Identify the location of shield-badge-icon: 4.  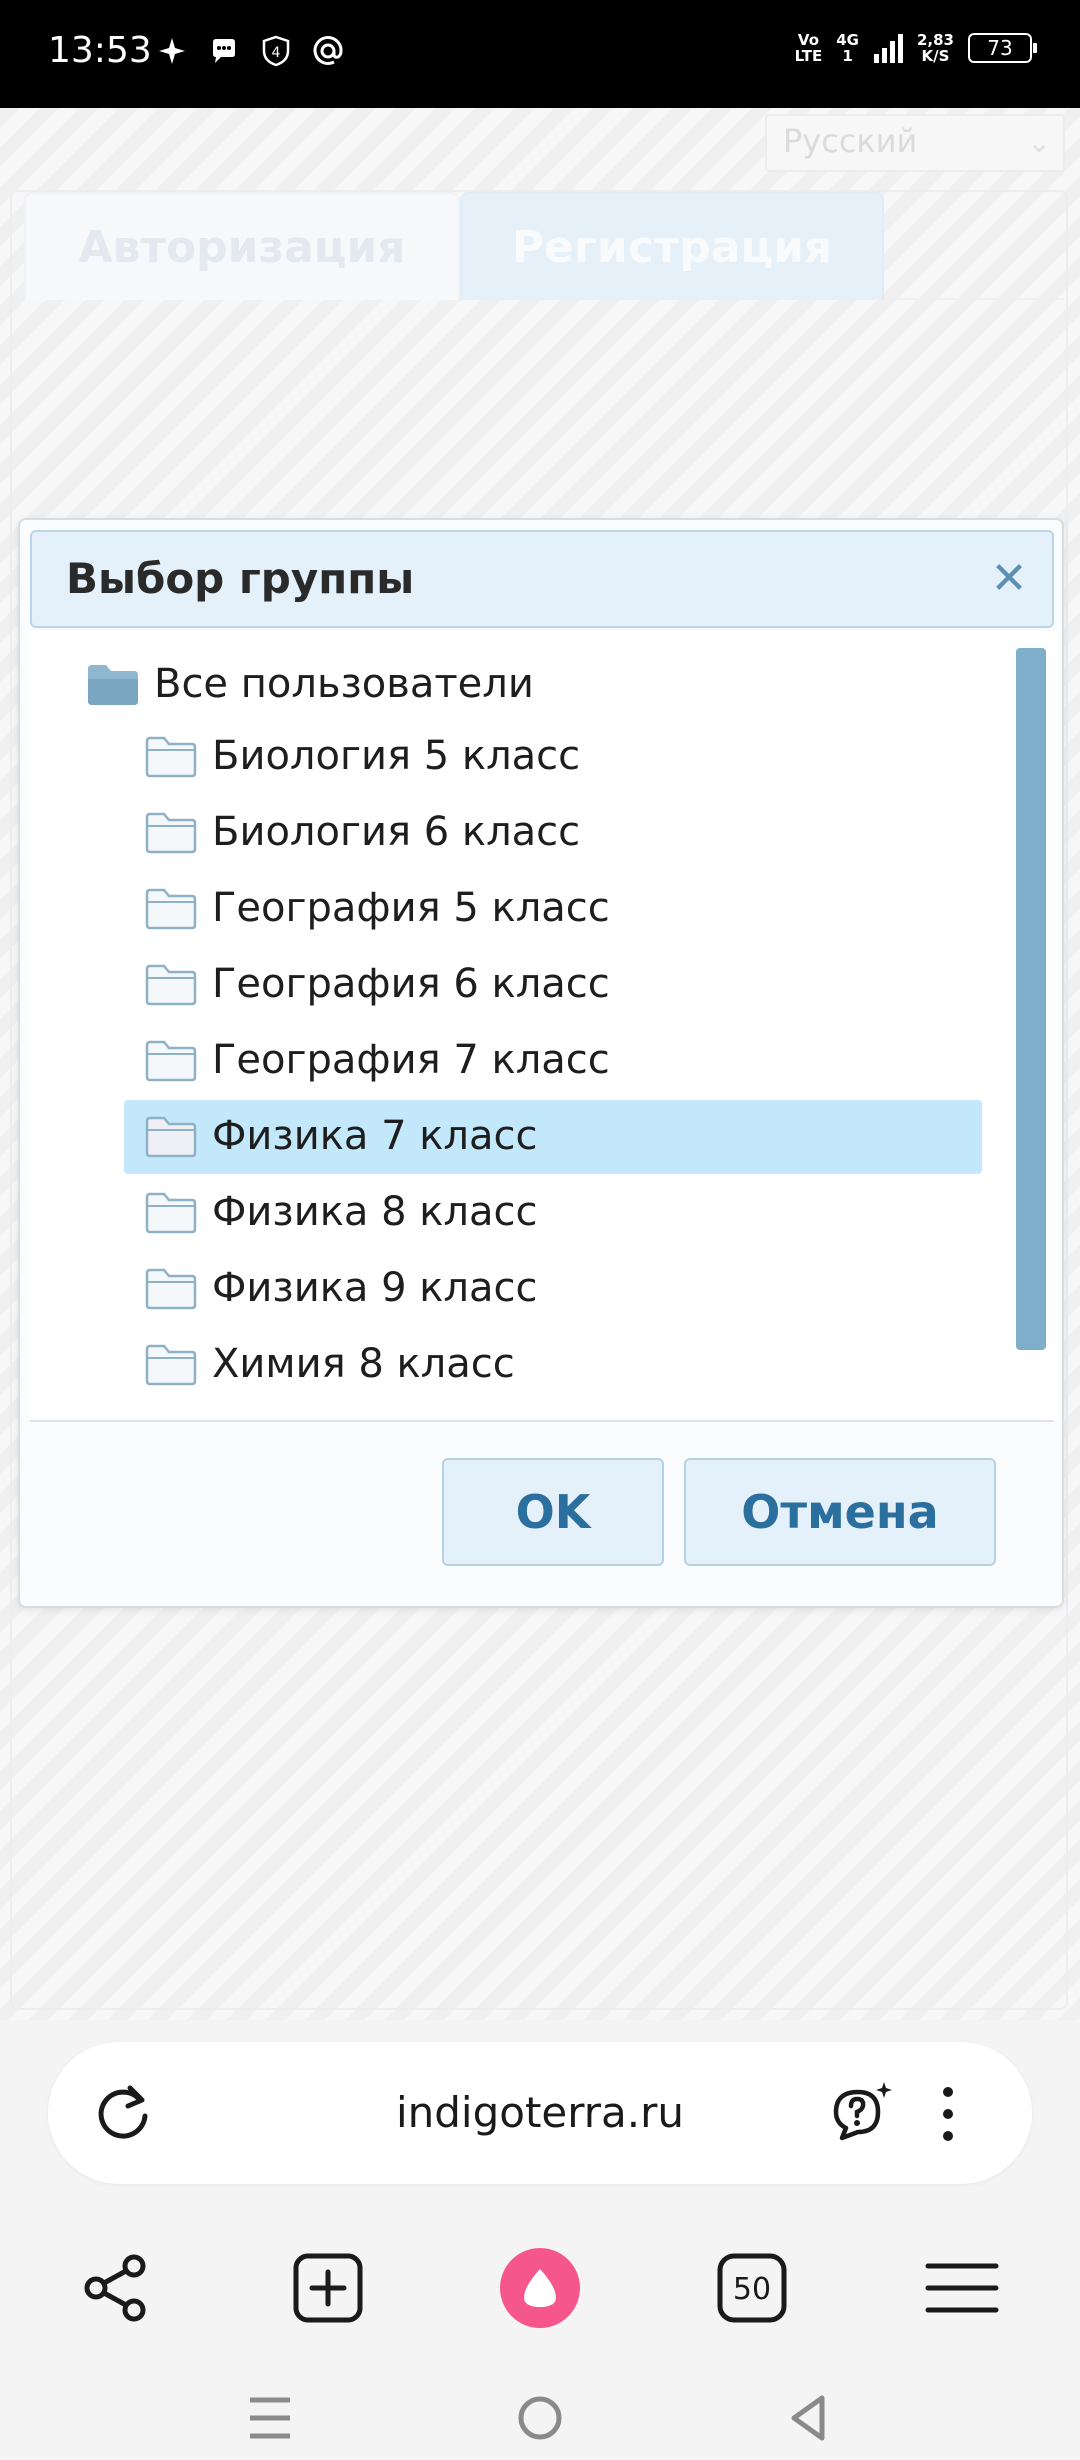
(276, 51).